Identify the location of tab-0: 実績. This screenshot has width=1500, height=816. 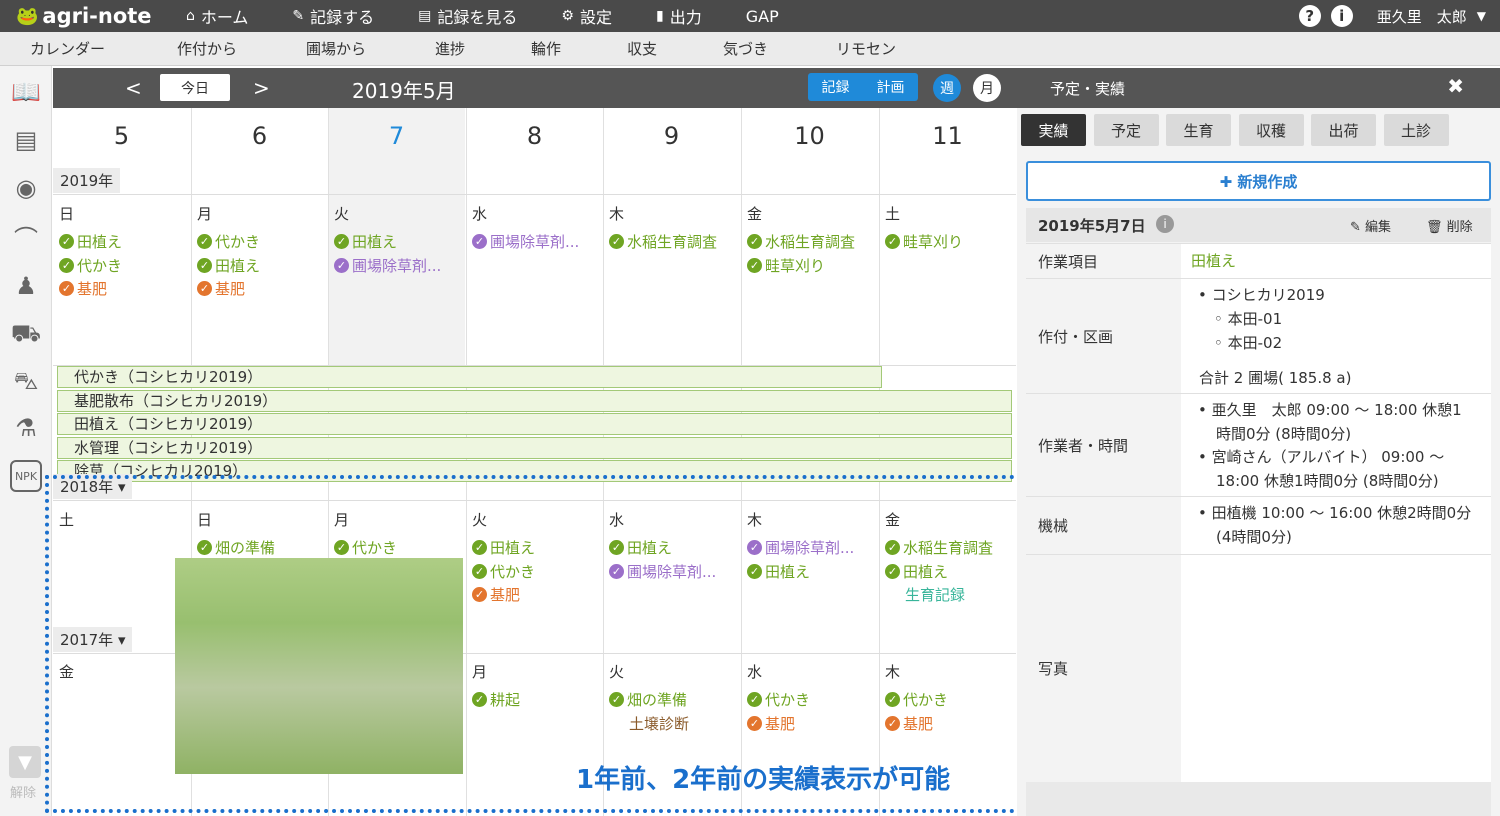
(1053, 130).